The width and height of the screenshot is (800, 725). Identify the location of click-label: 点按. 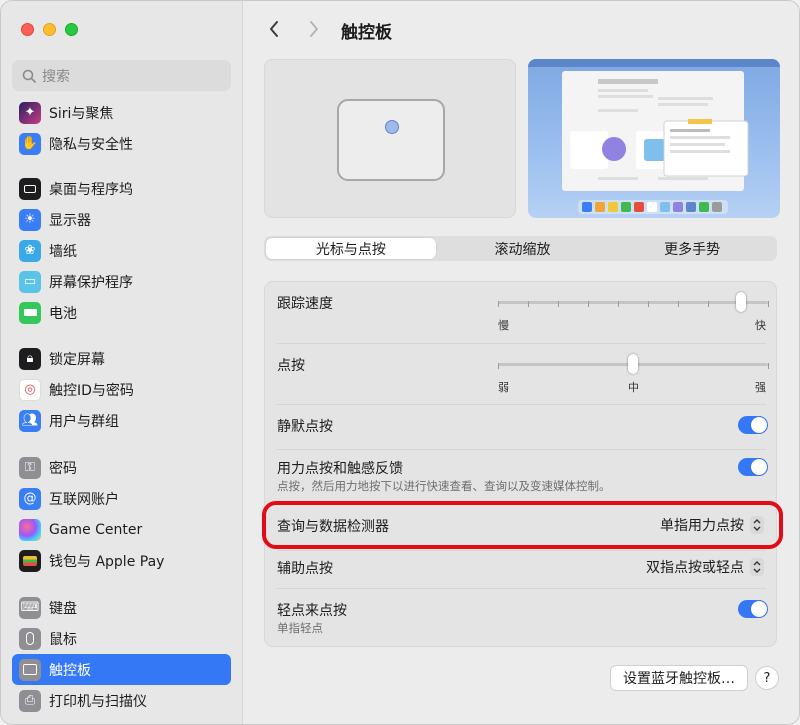
(291, 366).